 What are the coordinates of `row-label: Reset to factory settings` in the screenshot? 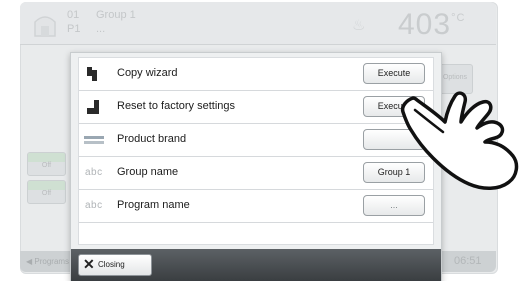 It's located at (176, 106).